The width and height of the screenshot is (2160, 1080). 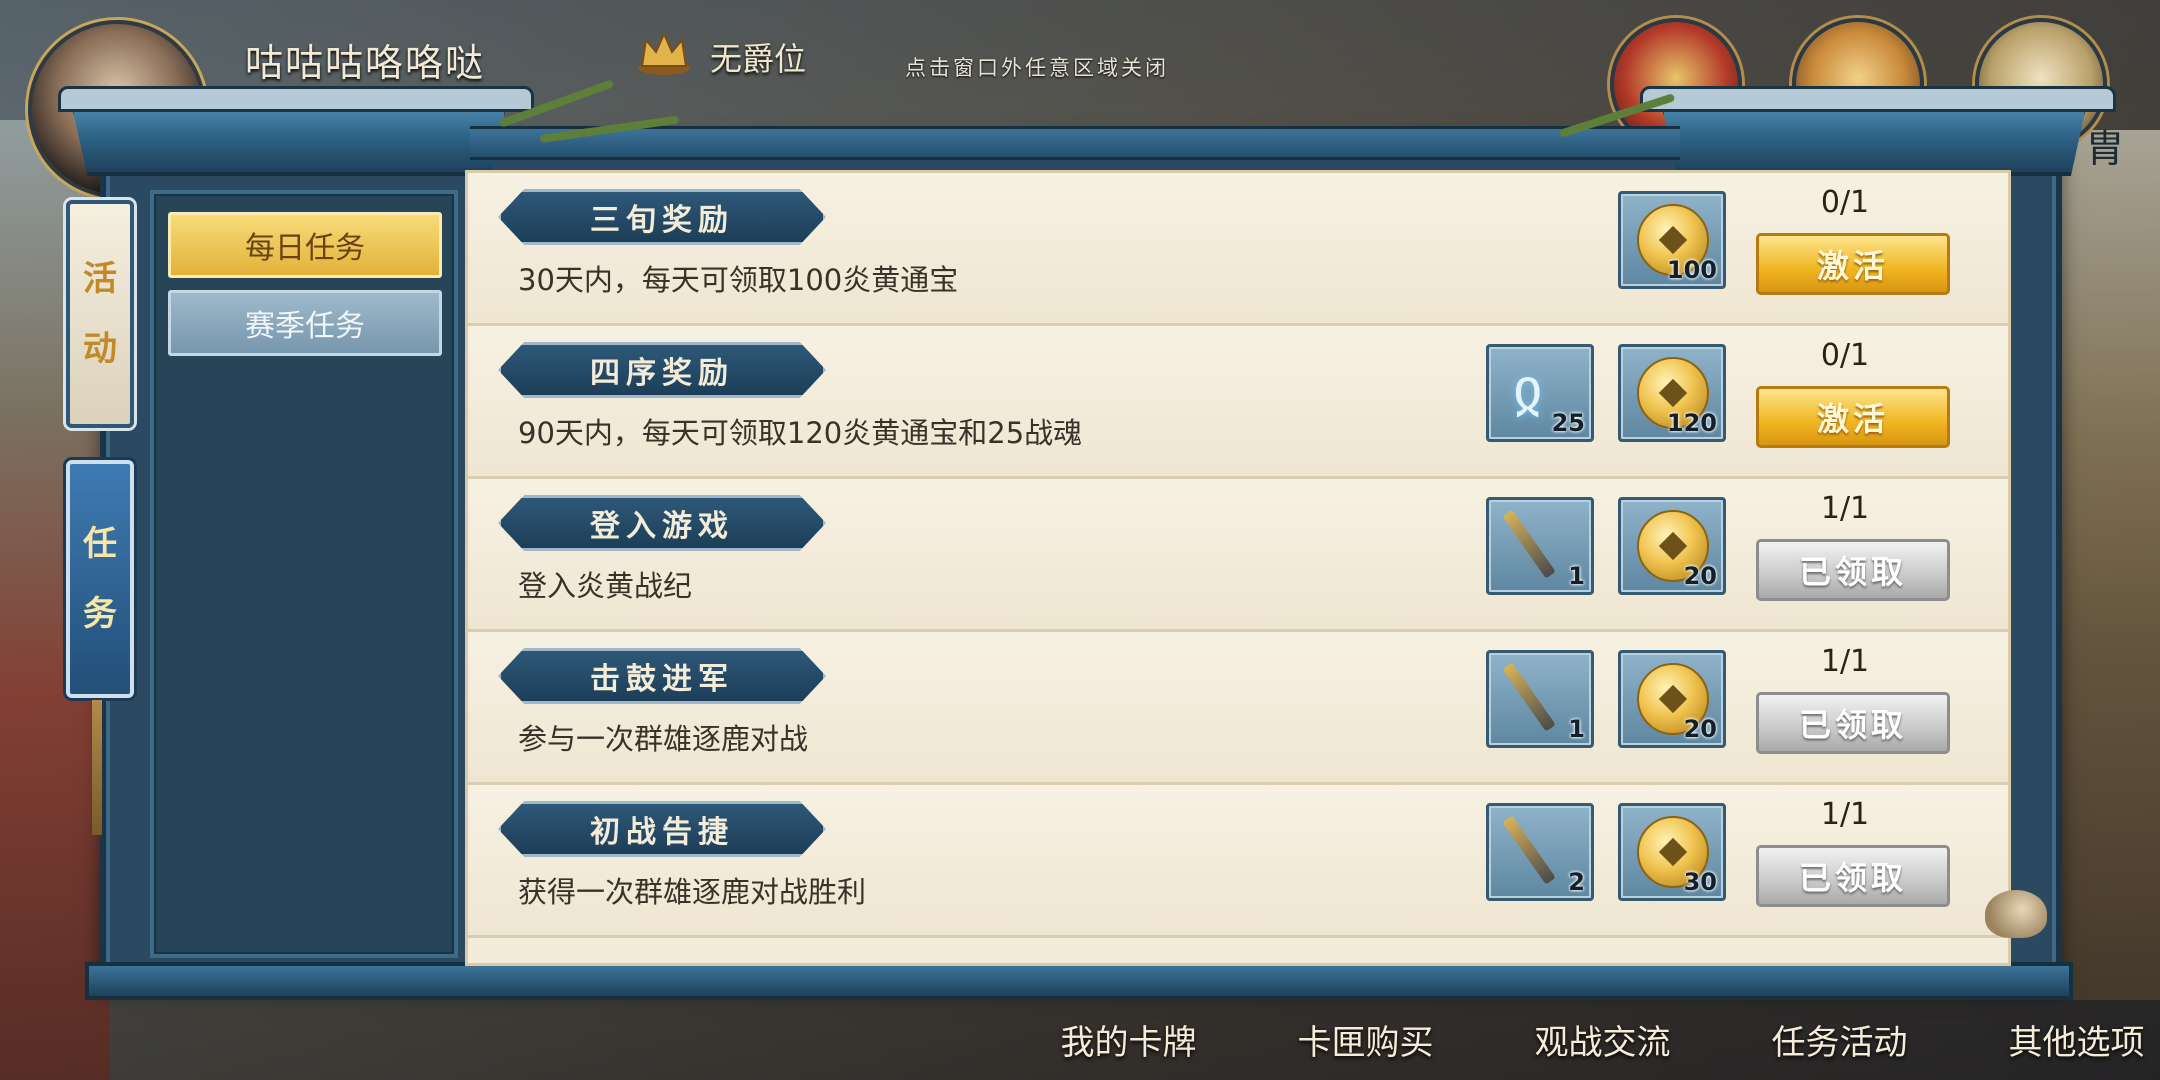 What do you see at coordinates (1691, 423) in the screenshot?
I see `reward-quantity: 120` at bounding box center [1691, 423].